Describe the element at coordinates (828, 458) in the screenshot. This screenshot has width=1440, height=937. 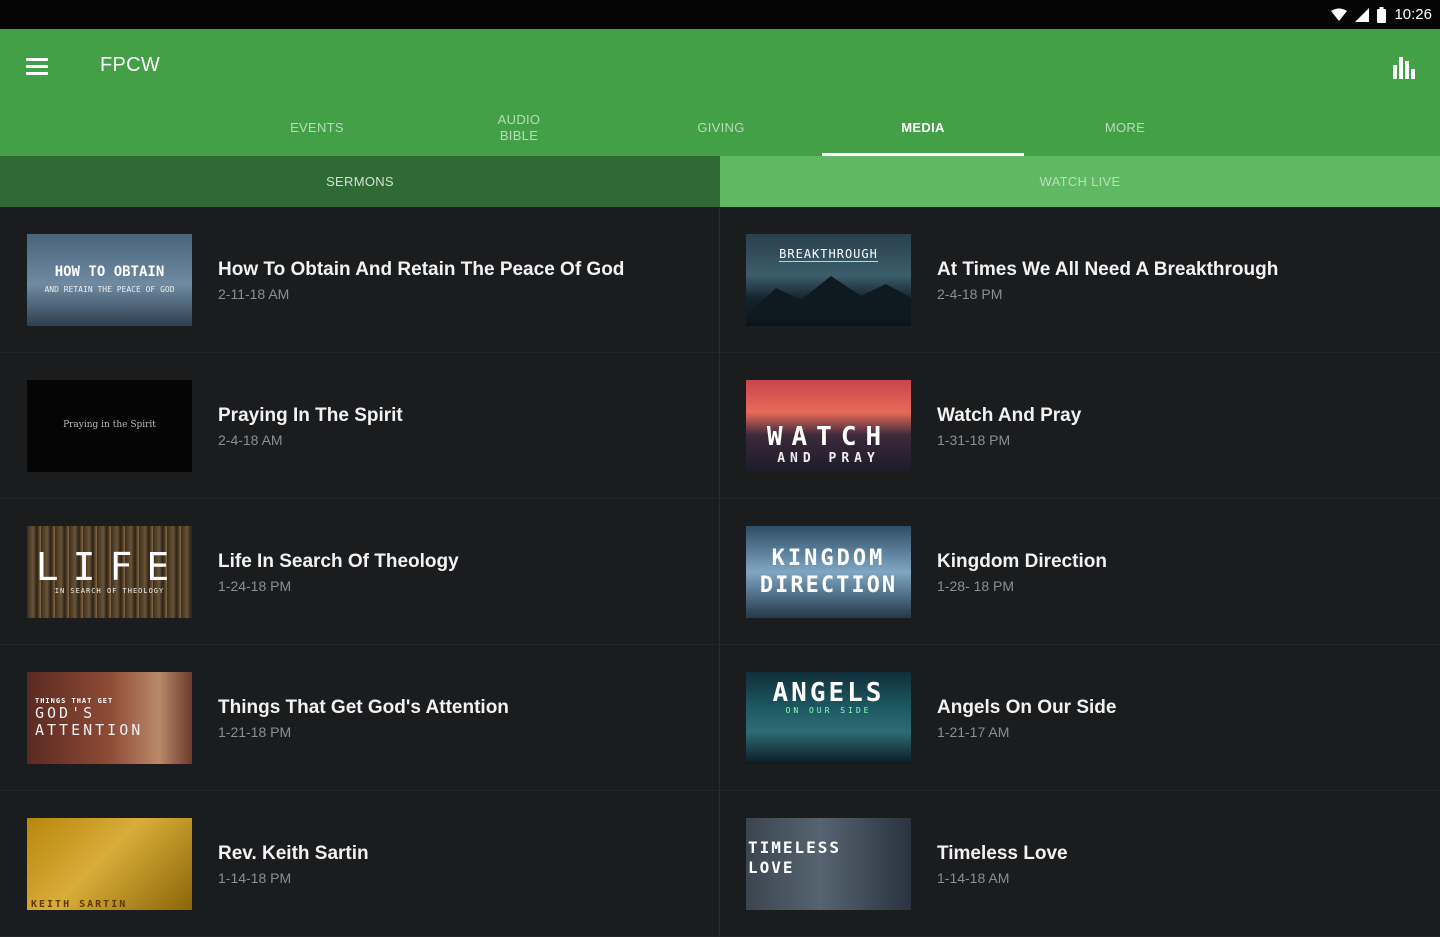
I see `thumbnail-subtext: AND PRAY` at that location.